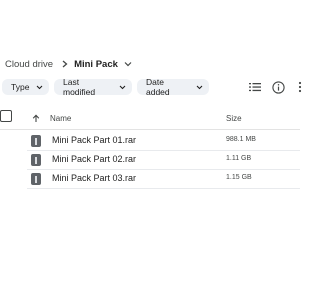 This screenshot has height=300, width=320. What do you see at coordinates (96, 64) in the screenshot?
I see `breadcrumb-current-folder: Mini Pack` at bounding box center [96, 64].